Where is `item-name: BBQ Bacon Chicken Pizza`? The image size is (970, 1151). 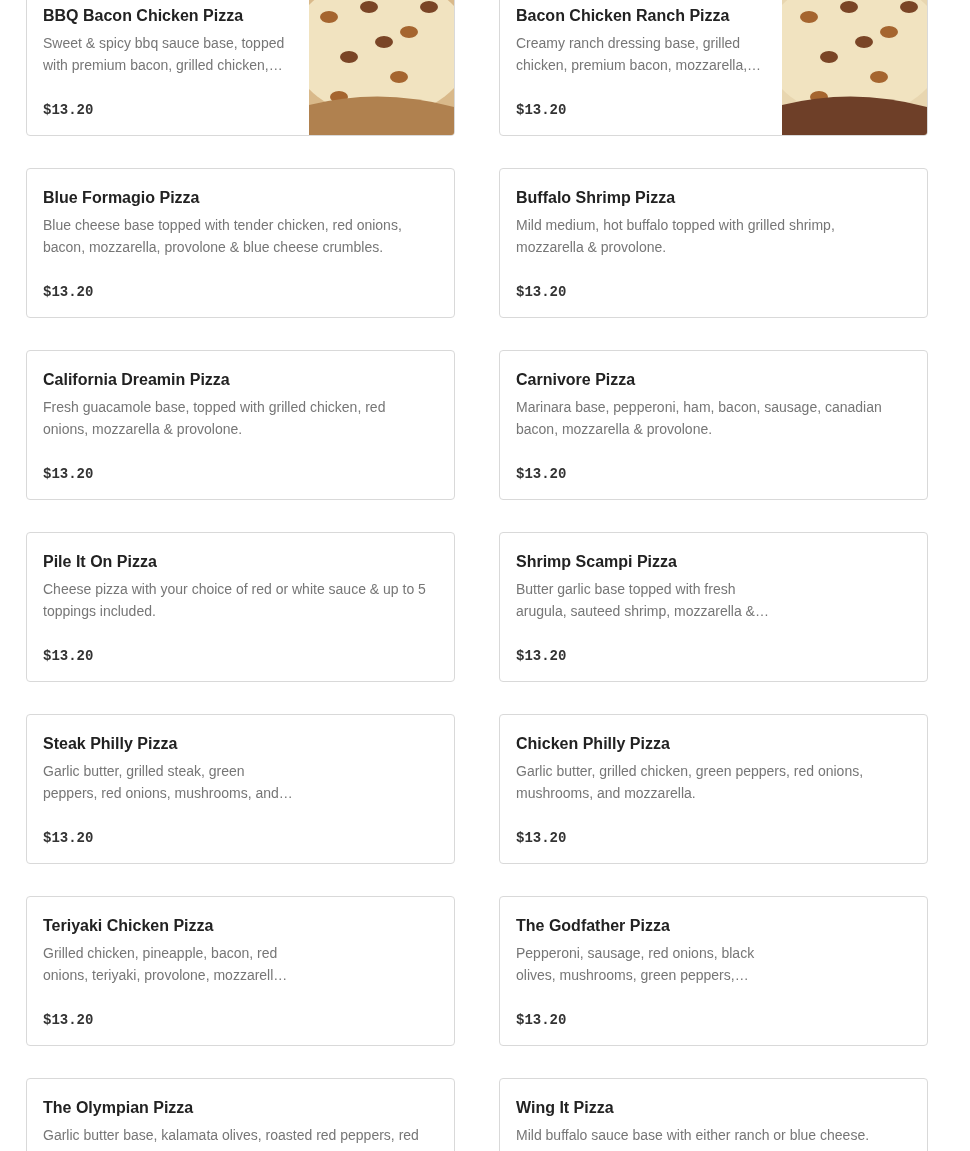 item-name: BBQ Bacon Chicken Pizza is located at coordinates (144, 16).